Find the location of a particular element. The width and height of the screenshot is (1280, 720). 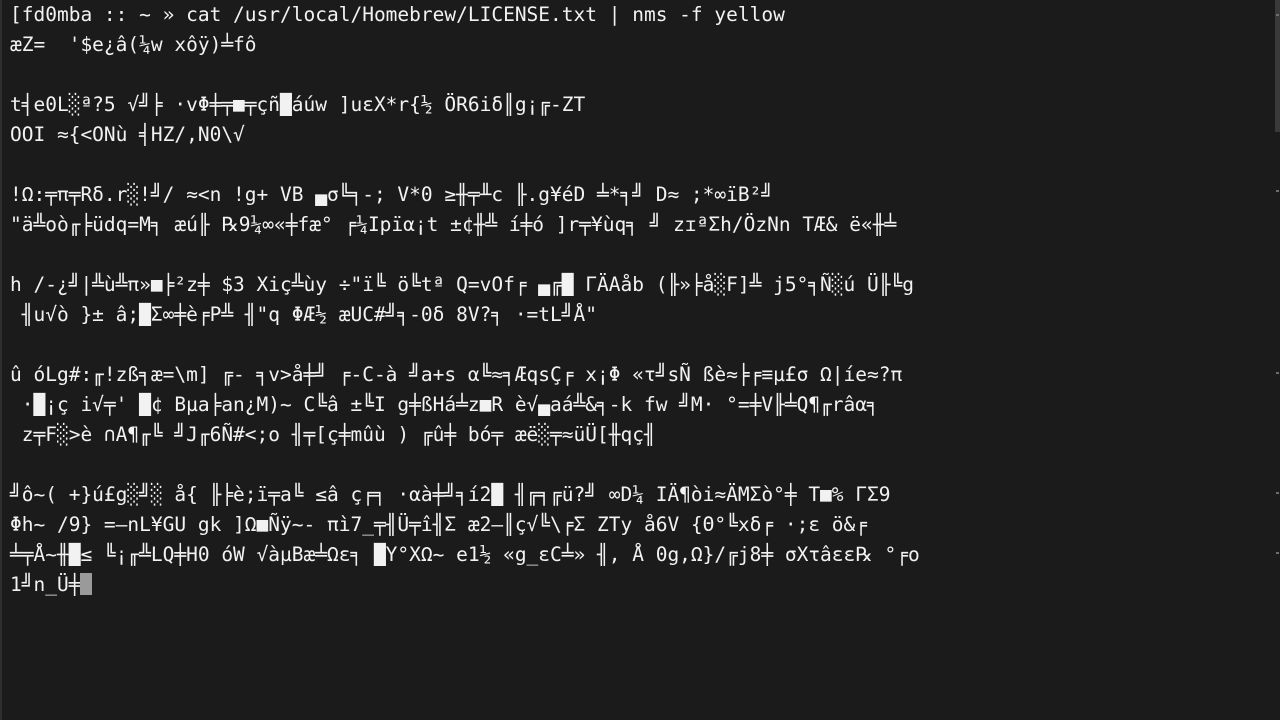

output-line: OOI ≈{<ONù ╡HZ/,N0\√ is located at coordinates (127, 134).